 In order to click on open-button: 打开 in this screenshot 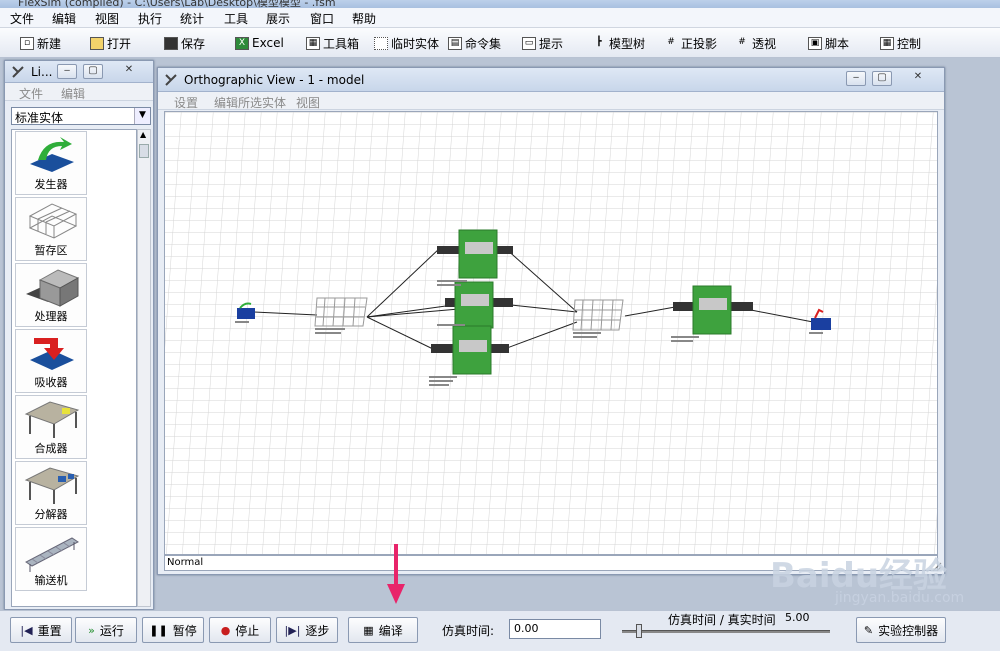, I will do `click(110, 43)`.